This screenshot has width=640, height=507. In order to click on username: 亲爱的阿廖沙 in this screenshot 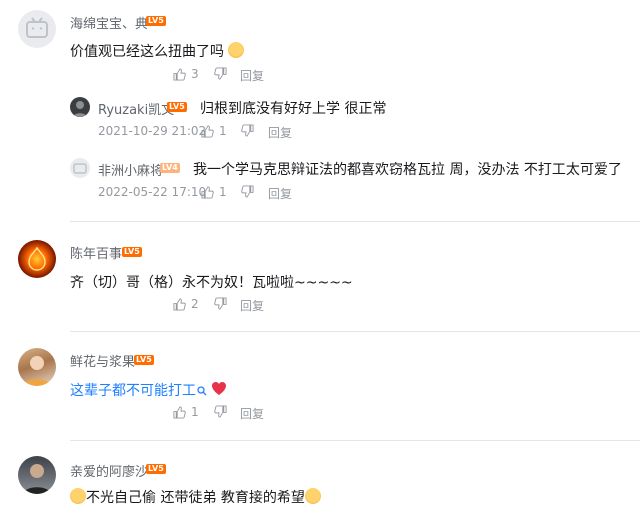, I will do `click(109, 470)`.